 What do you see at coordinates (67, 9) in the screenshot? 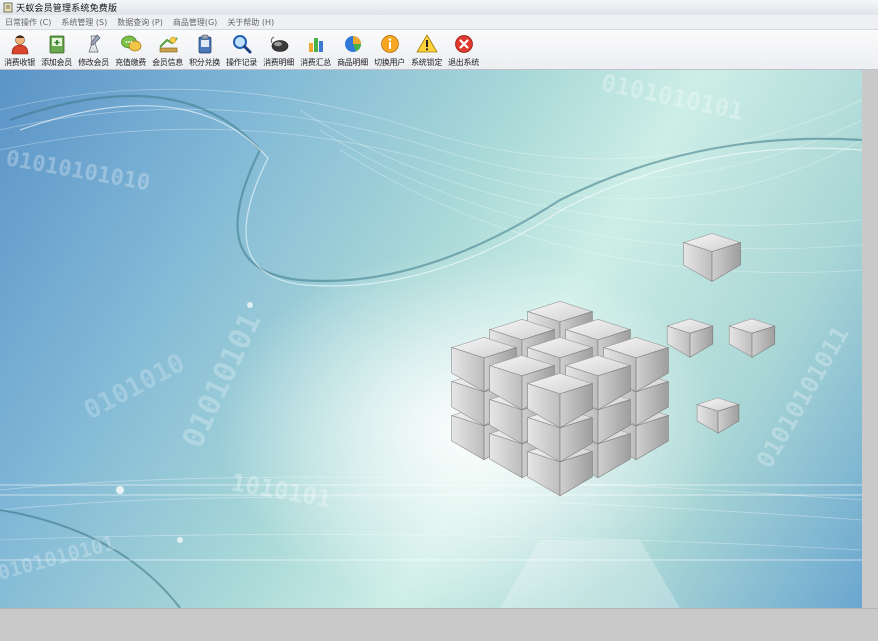
I see `window-title: 天蚁会员管理系统免费版` at bounding box center [67, 9].